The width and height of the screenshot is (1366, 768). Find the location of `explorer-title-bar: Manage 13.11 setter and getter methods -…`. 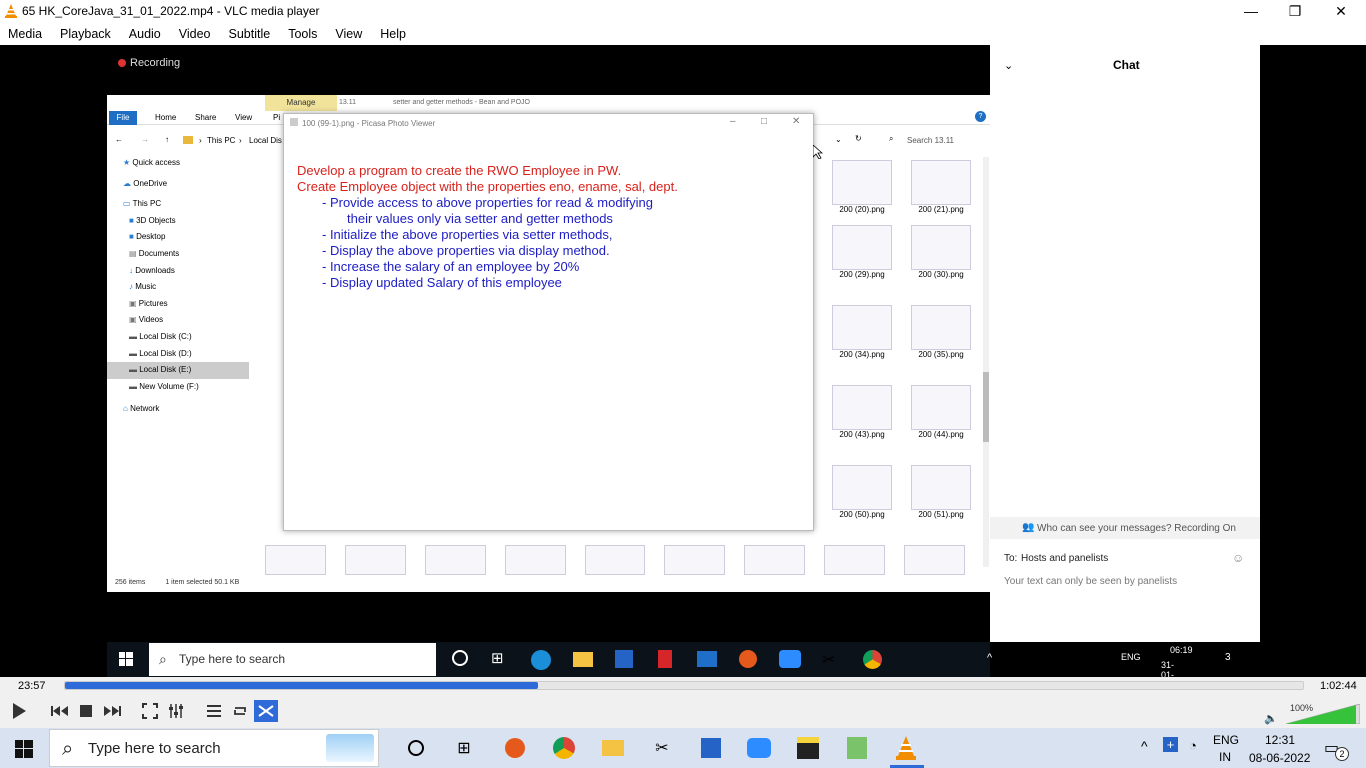

explorer-title-bar: Manage 13.11 setter and getter methods -… is located at coordinates (548, 103).